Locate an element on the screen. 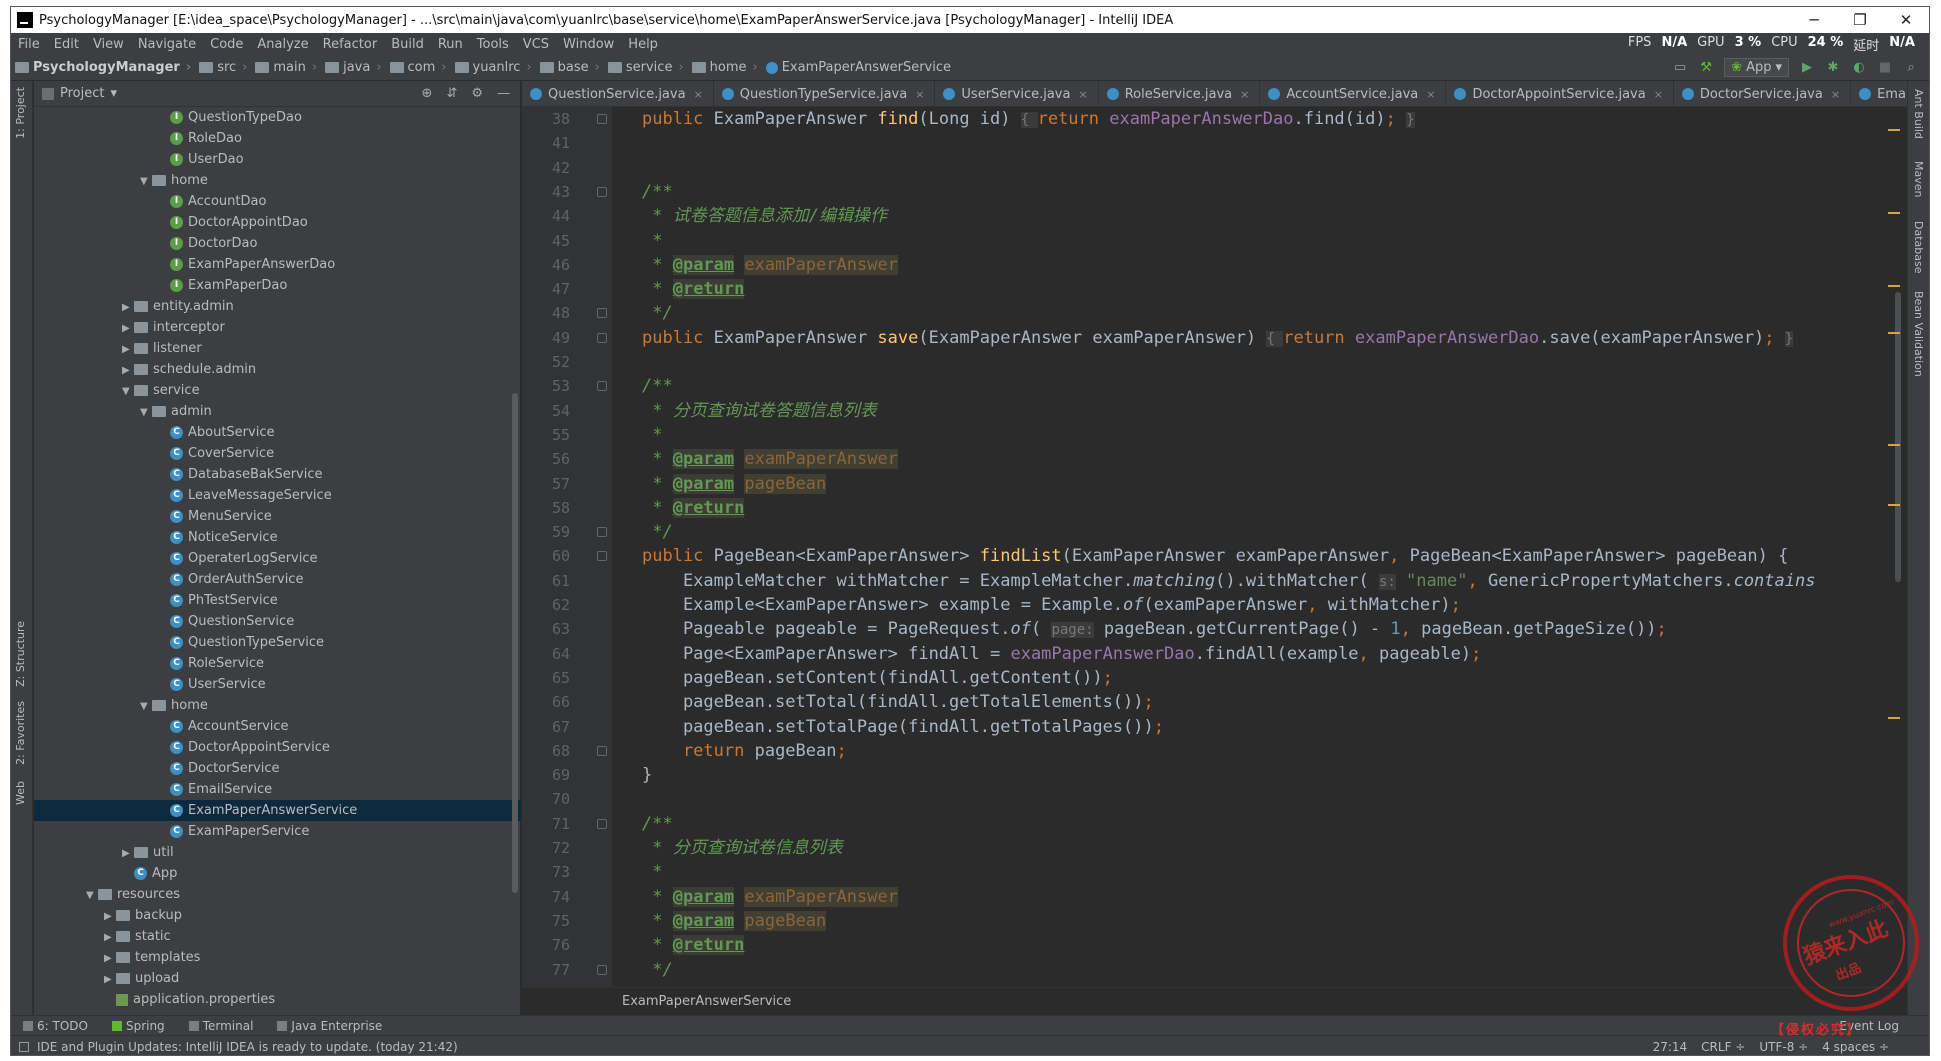 The image size is (1941, 1061). tool-todo: 6: TODO is located at coordinates (55, 1026).